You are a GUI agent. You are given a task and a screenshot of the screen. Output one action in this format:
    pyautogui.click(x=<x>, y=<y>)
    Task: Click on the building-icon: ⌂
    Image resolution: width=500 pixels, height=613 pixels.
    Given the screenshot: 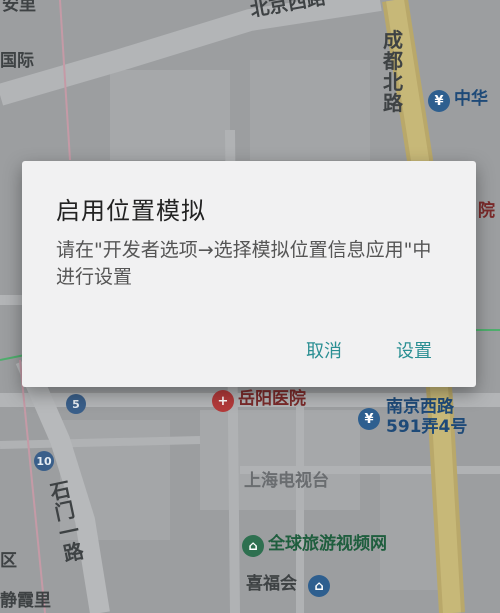 What is the action you would take?
    pyautogui.click(x=319, y=586)
    